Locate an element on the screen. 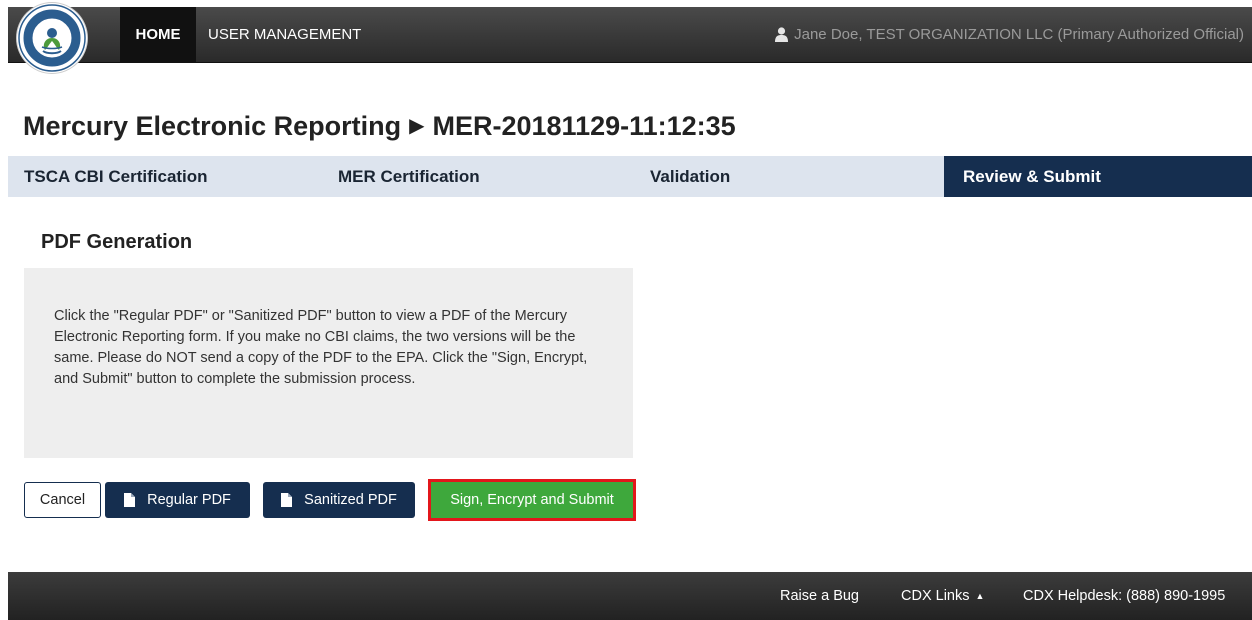 The width and height of the screenshot is (1252, 620). regular-pdf-button: Regular PDF is located at coordinates (177, 500).